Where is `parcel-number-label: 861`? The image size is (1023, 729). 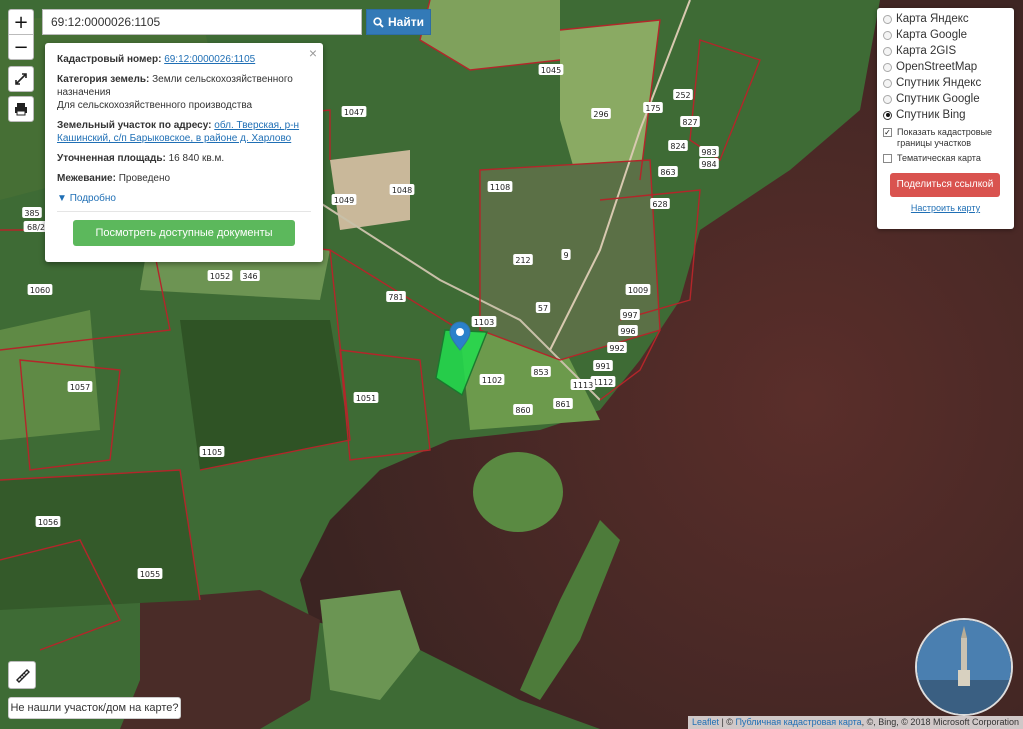 parcel-number-label: 861 is located at coordinates (562, 404).